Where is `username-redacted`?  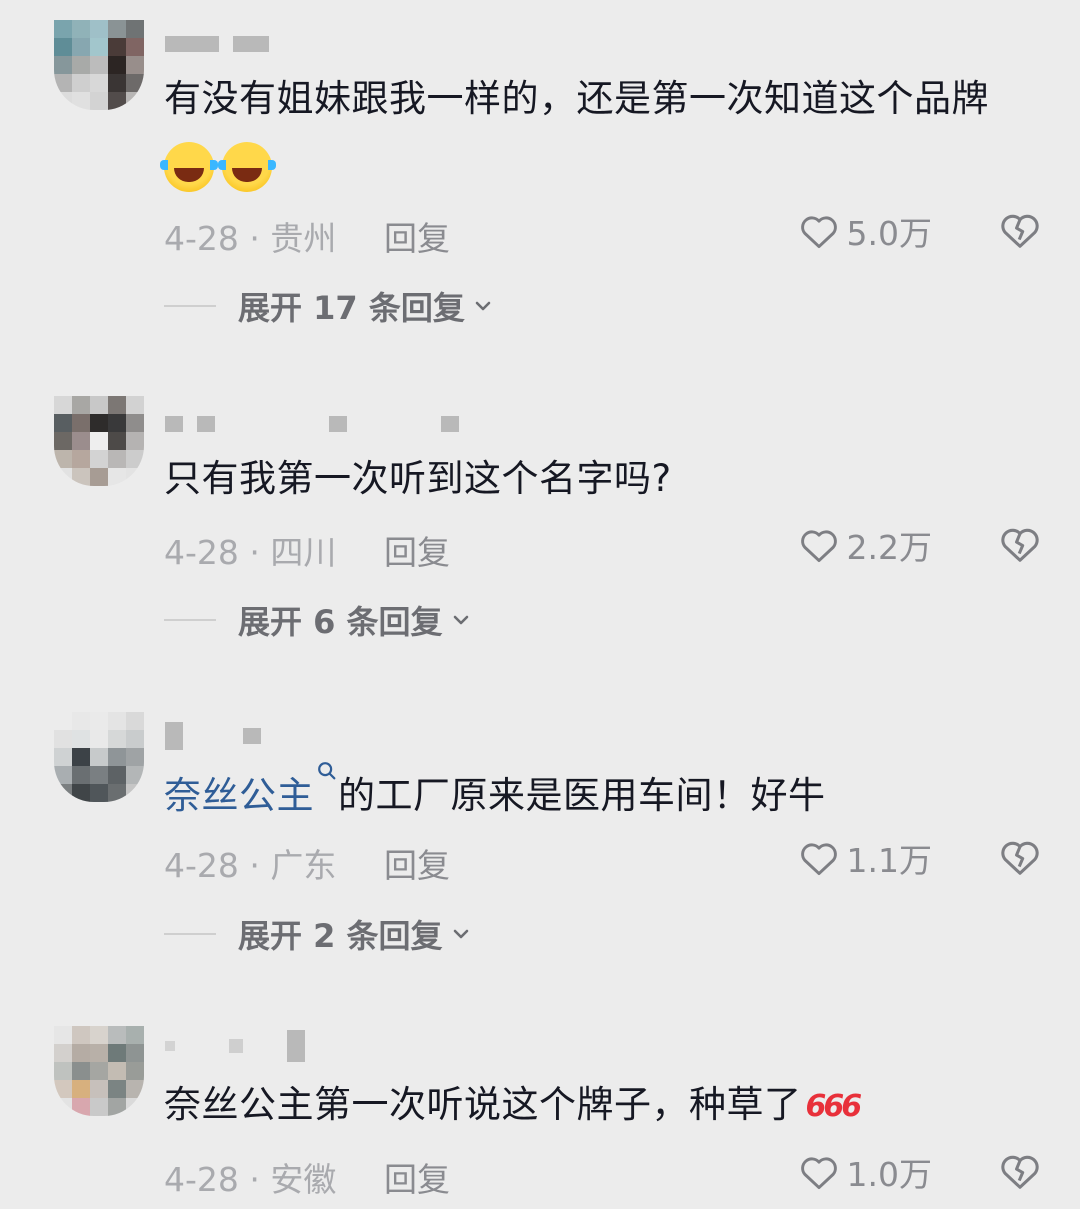
username-redacted is located at coordinates (235, 1046).